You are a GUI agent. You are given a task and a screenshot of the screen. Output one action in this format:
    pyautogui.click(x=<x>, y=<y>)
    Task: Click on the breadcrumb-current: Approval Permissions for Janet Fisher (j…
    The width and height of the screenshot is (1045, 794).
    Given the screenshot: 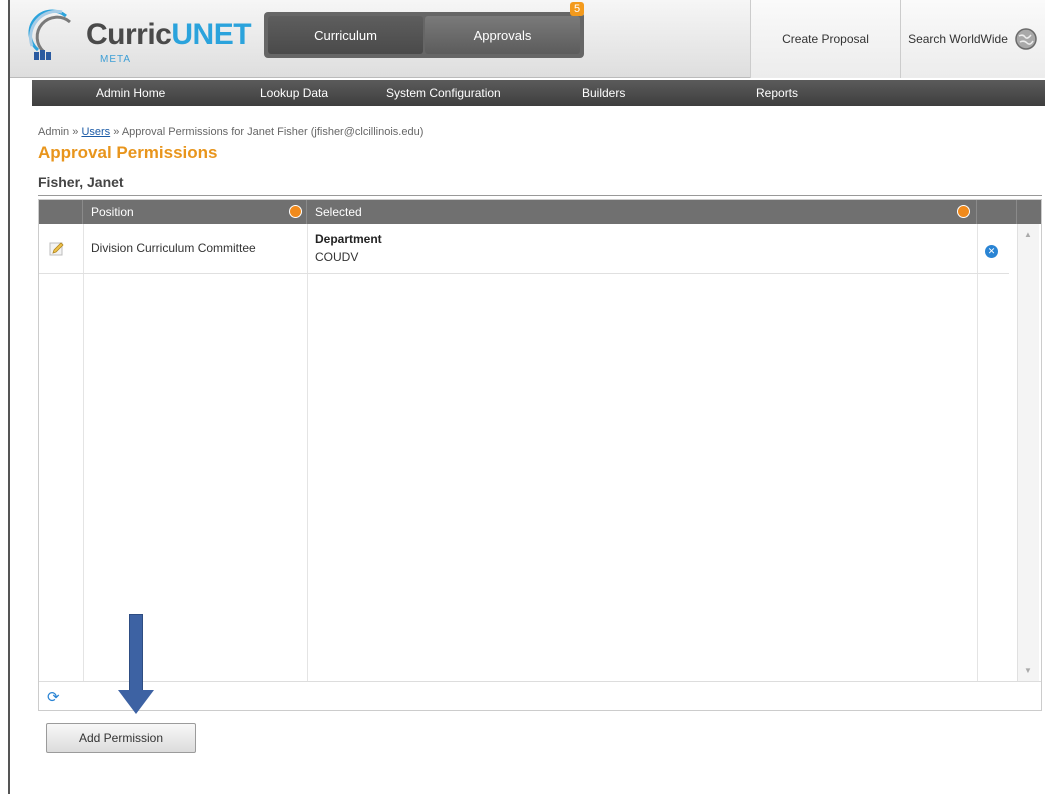 What is the action you would take?
    pyautogui.click(x=272, y=132)
    